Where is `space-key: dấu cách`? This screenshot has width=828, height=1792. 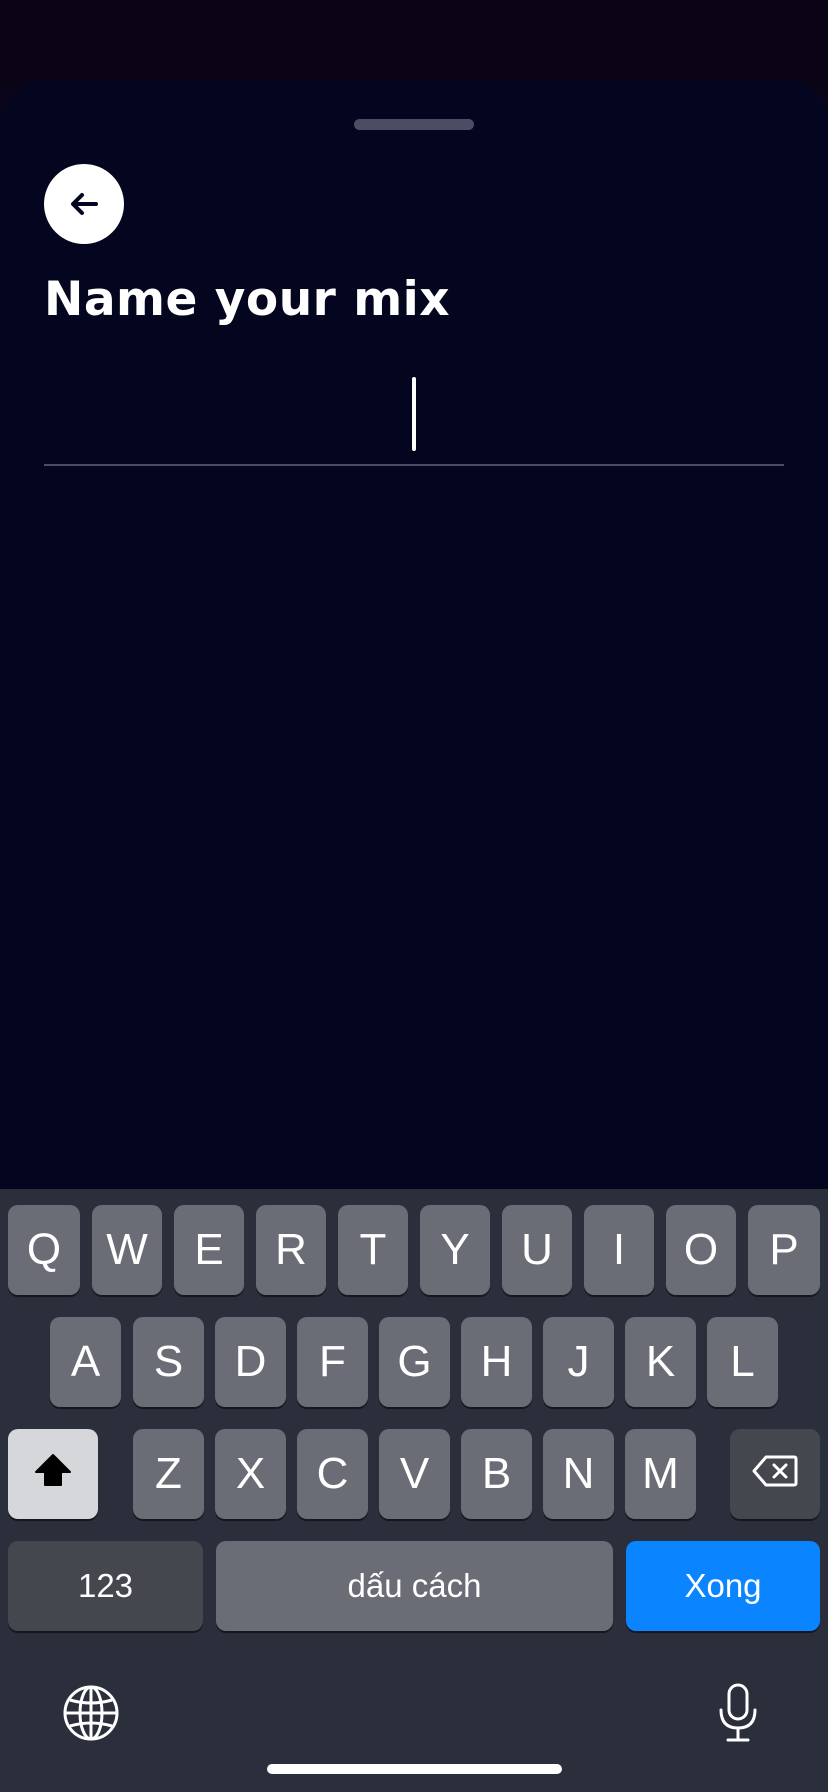
space-key: dấu cách is located at coordinates (414, 1586).